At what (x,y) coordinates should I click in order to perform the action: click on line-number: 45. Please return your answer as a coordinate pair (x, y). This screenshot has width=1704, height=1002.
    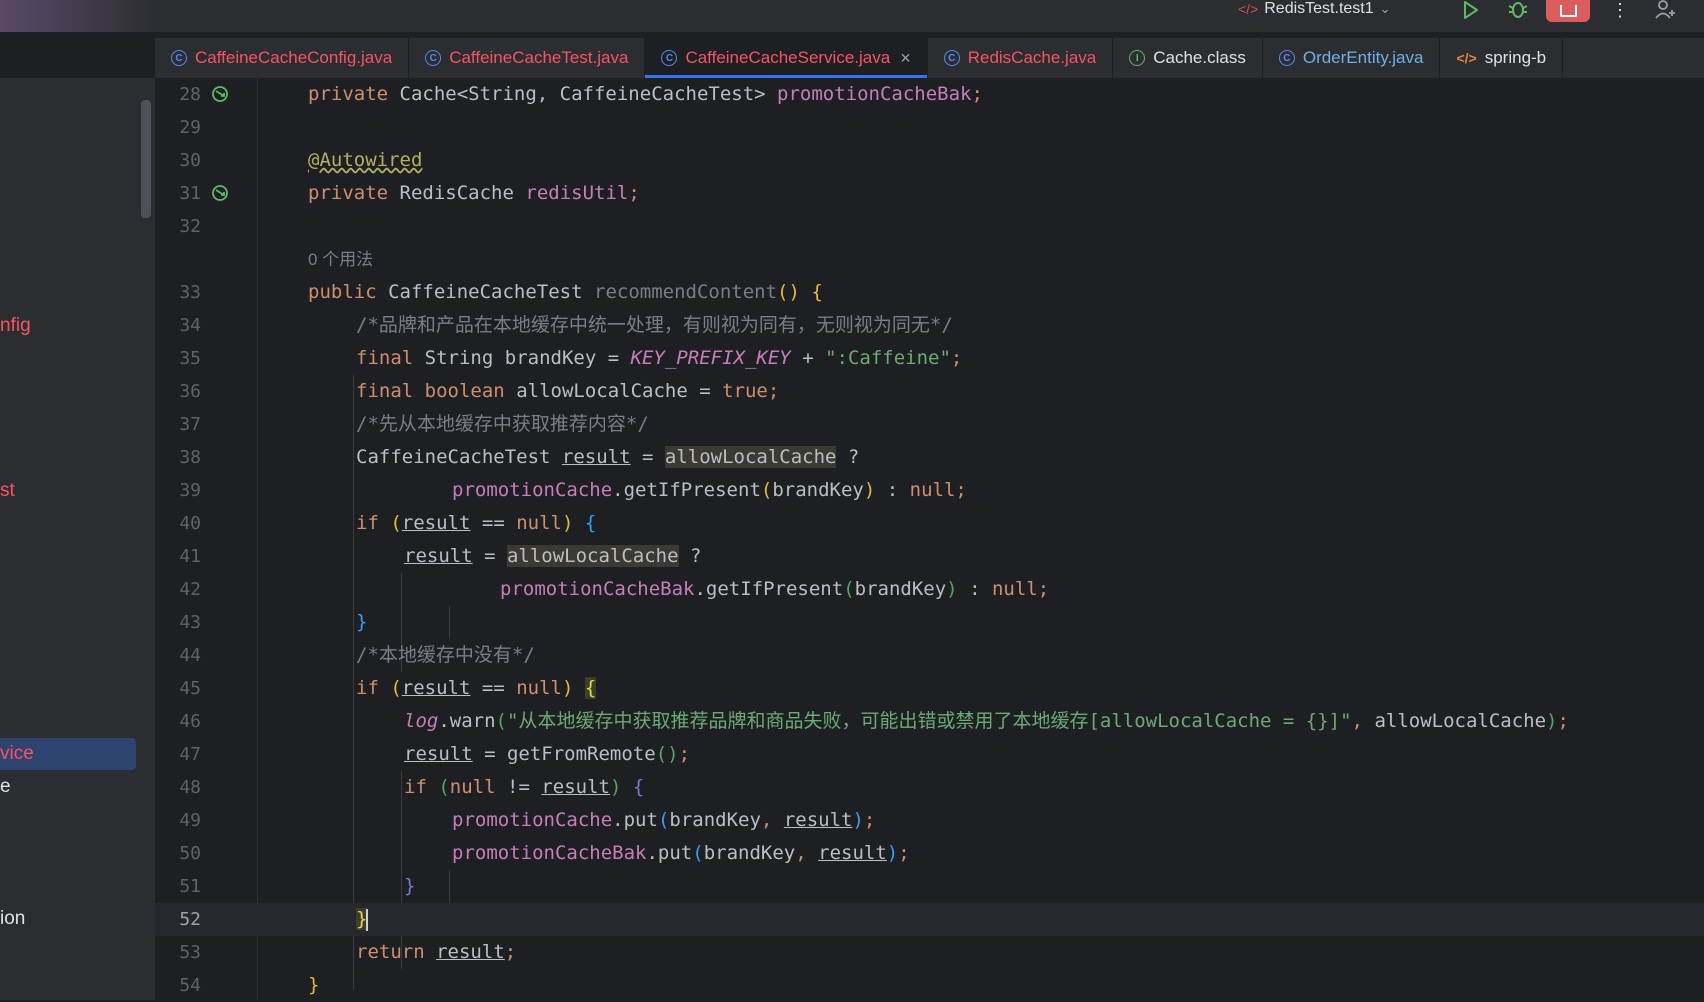
    Looking at the image, I should click on (190, 688).